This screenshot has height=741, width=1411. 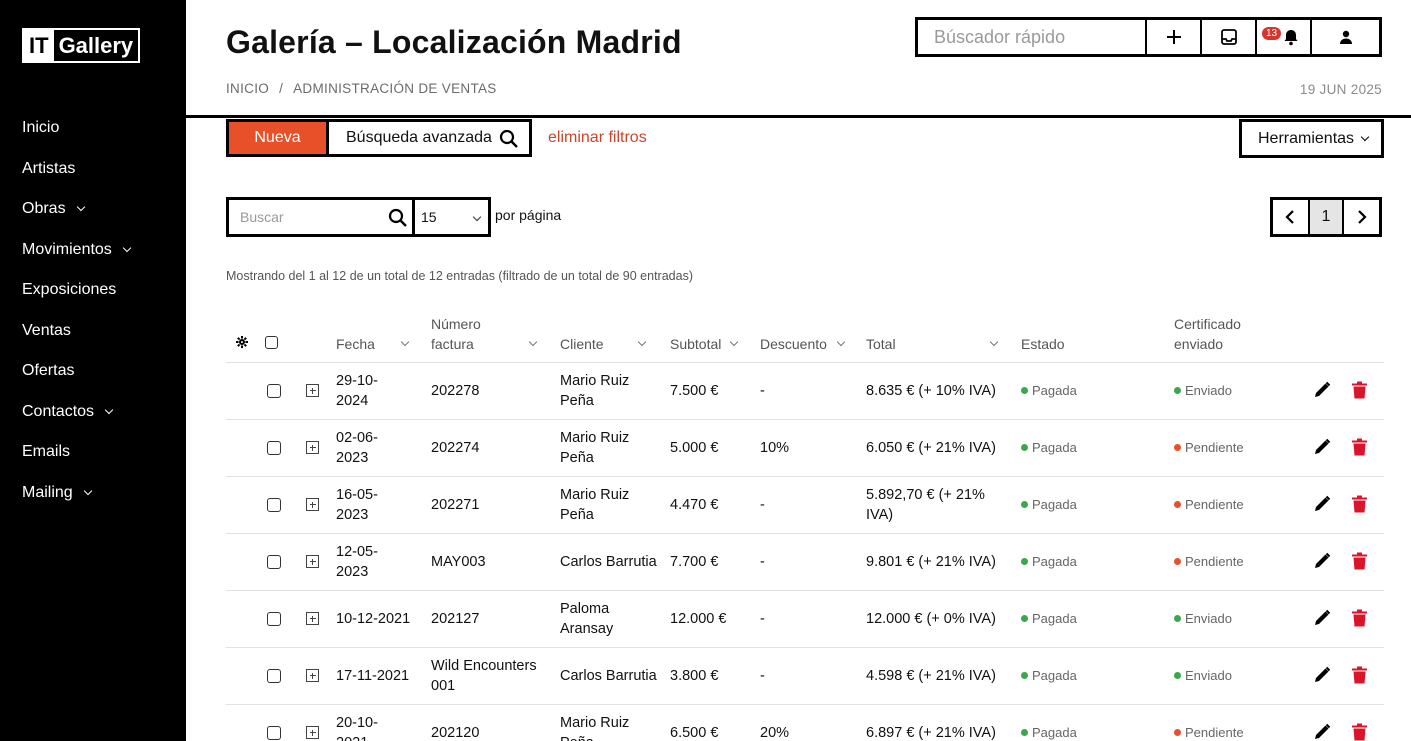 I want to click on status-estado-label: Pagada, so click(x=1054, y=732).